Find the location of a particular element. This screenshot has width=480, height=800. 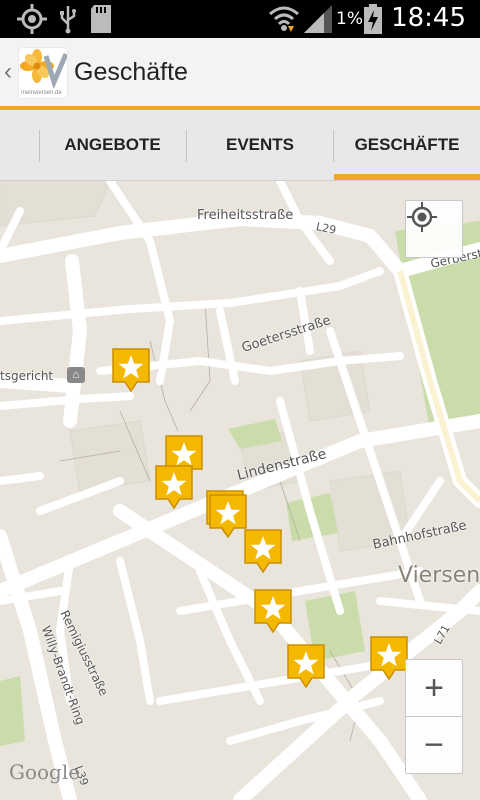

clock: 18:45 is located at coordinates (428, 18).